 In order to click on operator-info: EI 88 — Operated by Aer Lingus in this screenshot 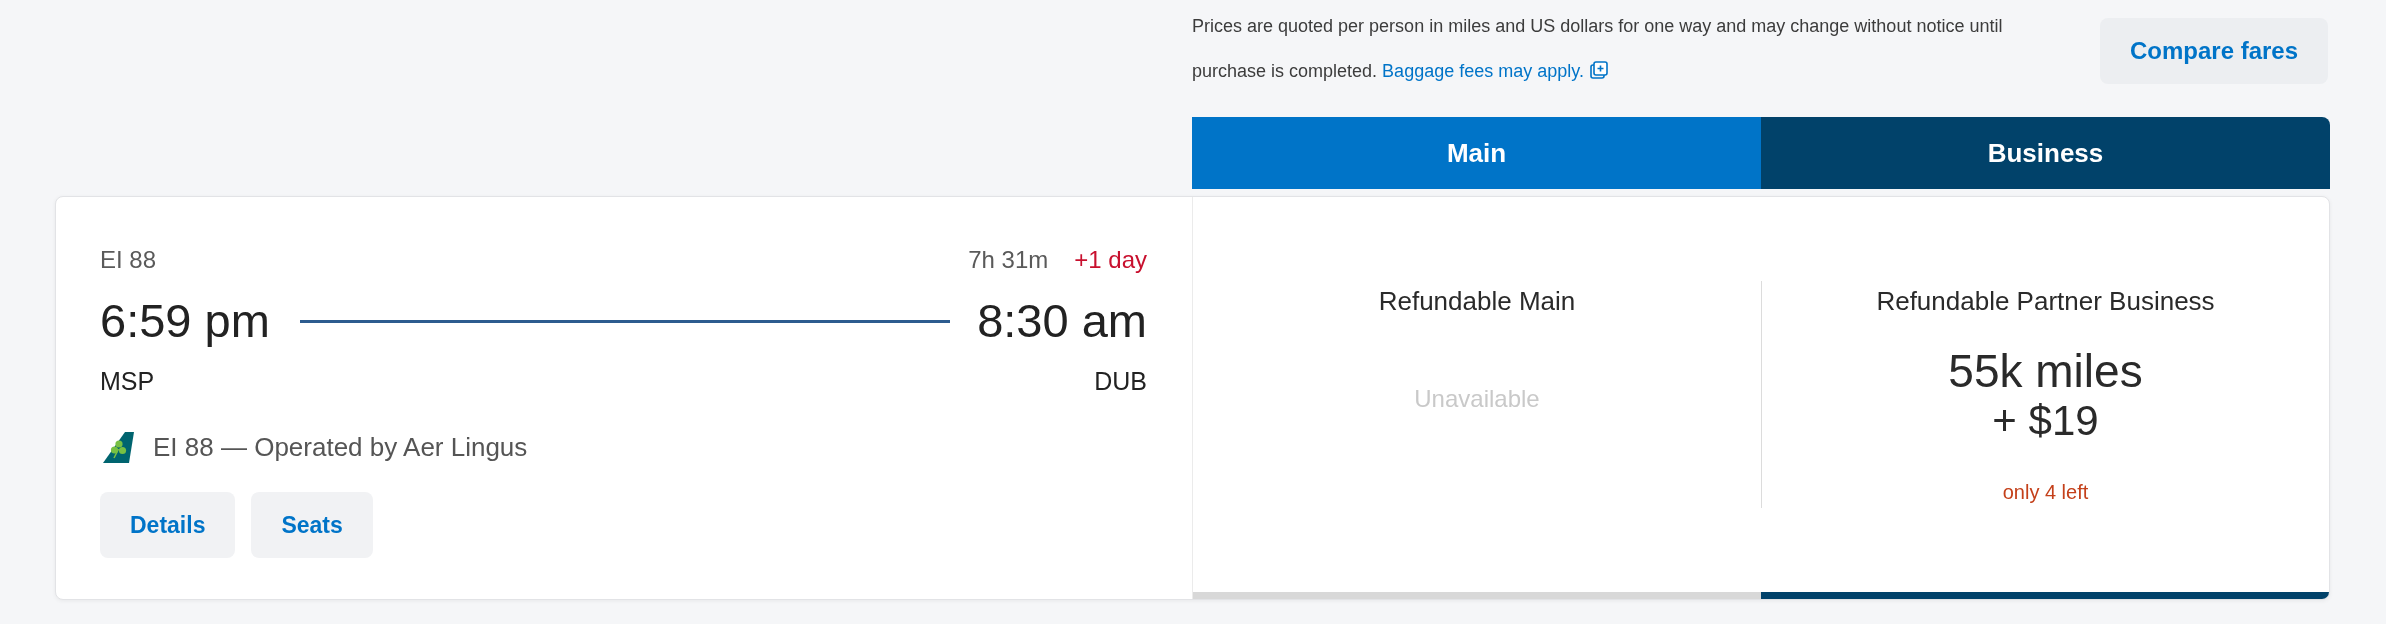, I will do `click(340, 447)`.